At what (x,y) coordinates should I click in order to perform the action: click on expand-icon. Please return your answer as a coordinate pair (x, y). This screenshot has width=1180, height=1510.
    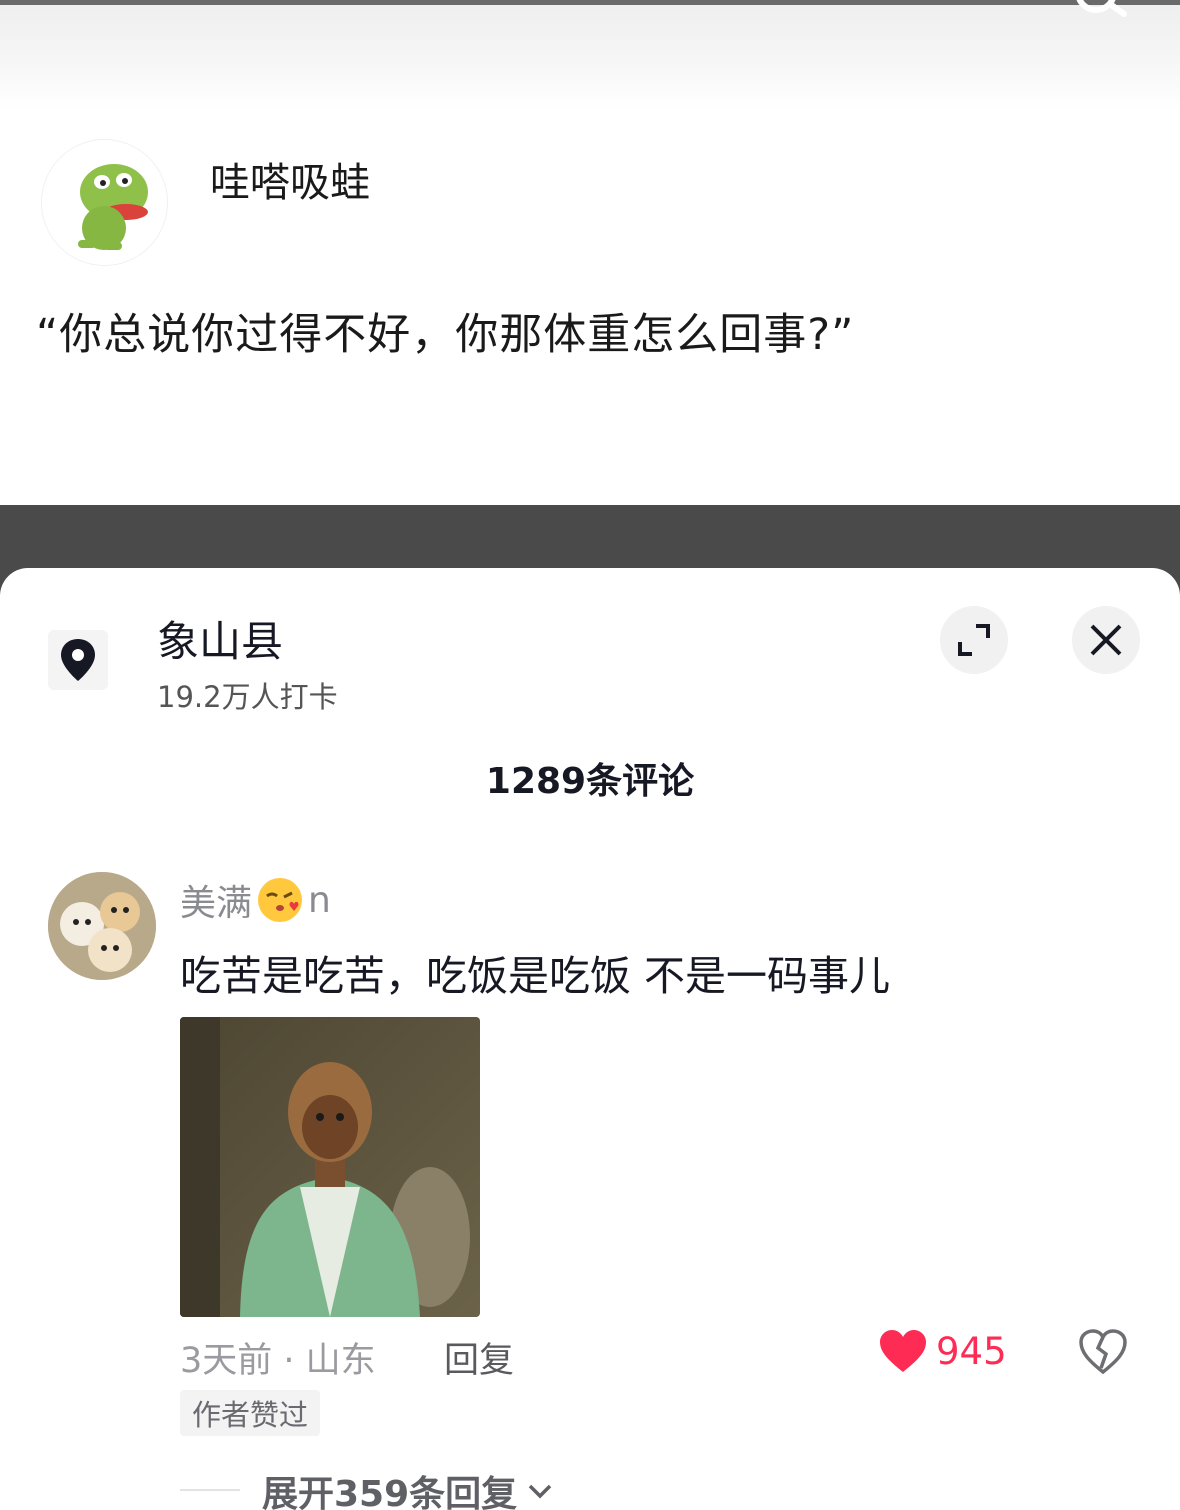
    Looking at the image, I should click on (974, 640).